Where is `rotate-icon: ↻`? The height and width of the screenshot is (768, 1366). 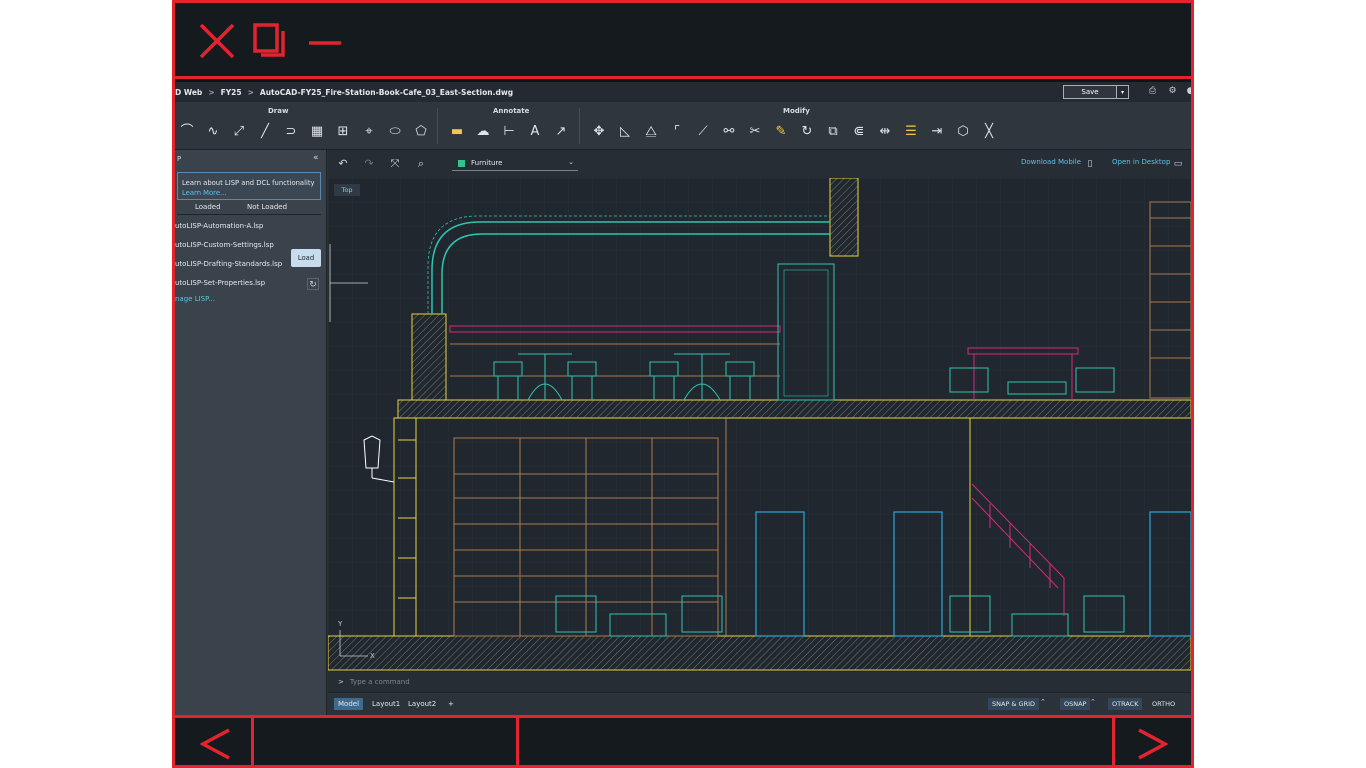 rotate-icon: ↻ is located at coordinates (807, 132).